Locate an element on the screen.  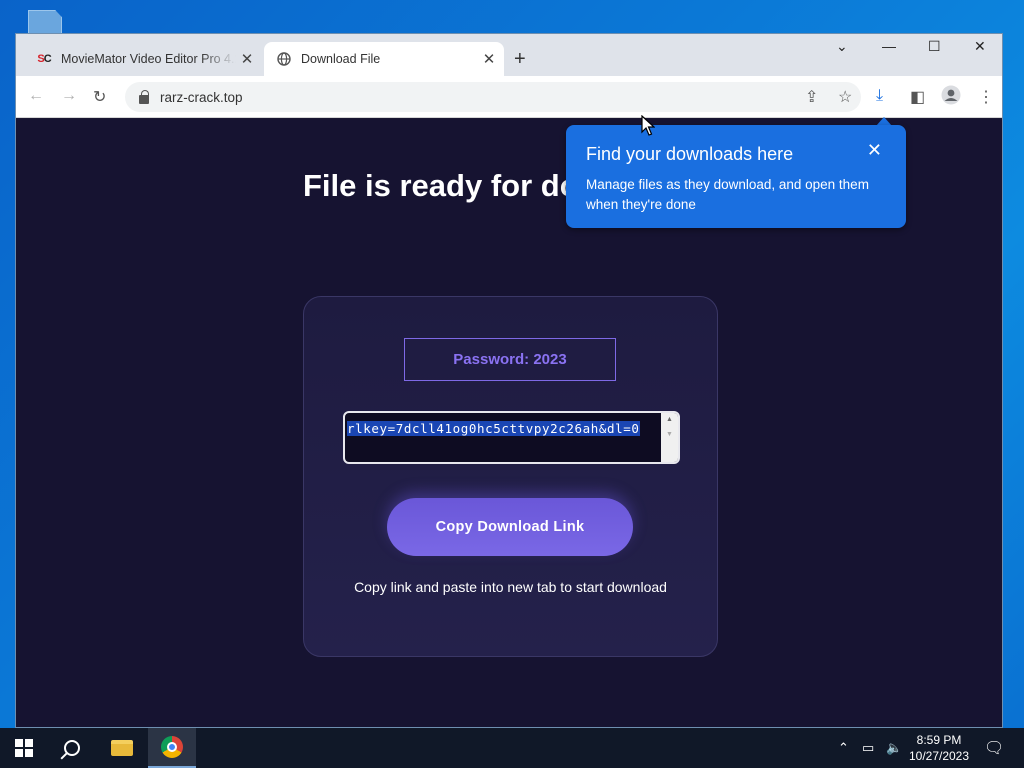
browser-toolbar: ← → ↻ rarz-crack.top ⇪ ☆ ⤓ ◧ ⋮ is located at coordinates (509, 97).